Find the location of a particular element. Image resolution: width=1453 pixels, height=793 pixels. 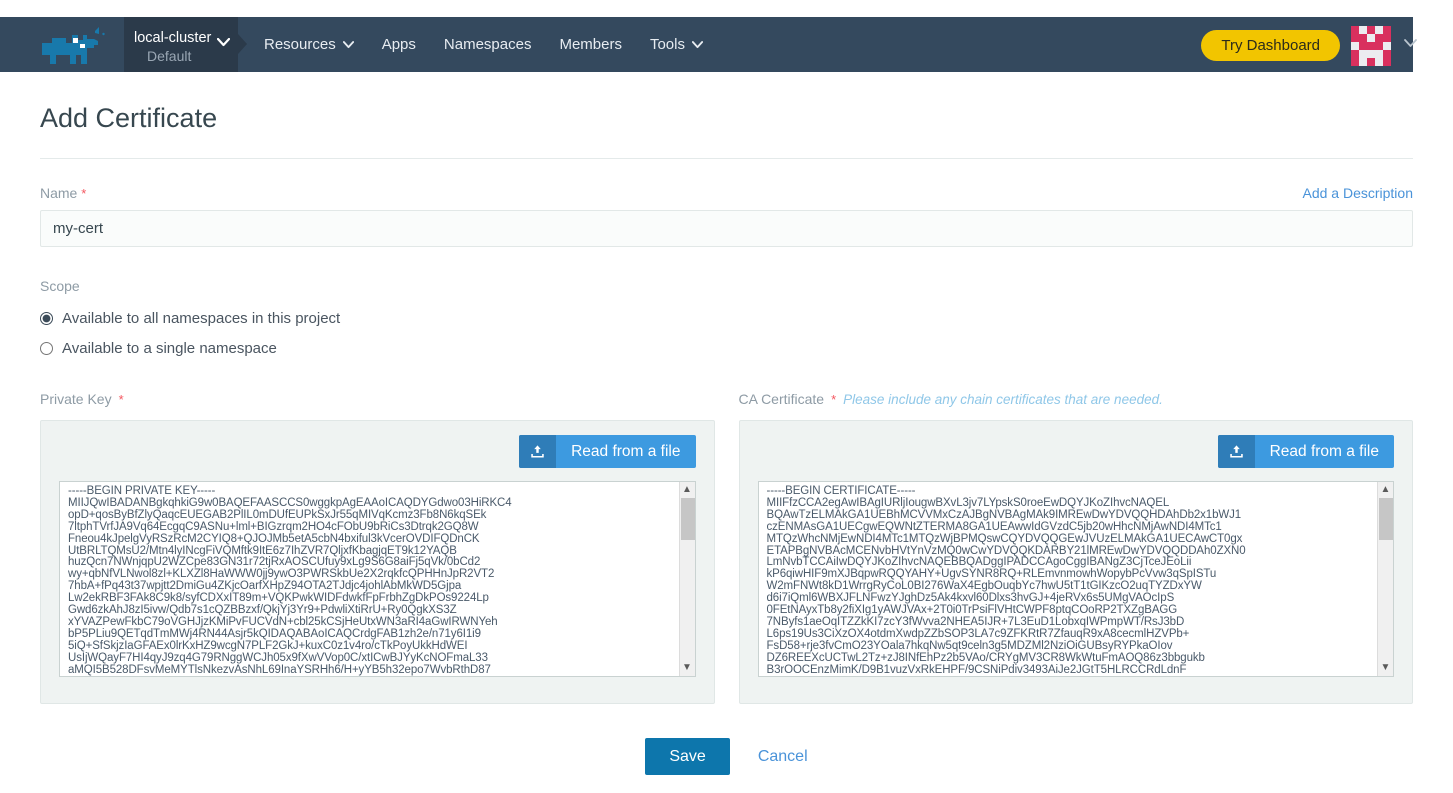

add-description-link: Add a Description is located at coordinates (1357, 193).